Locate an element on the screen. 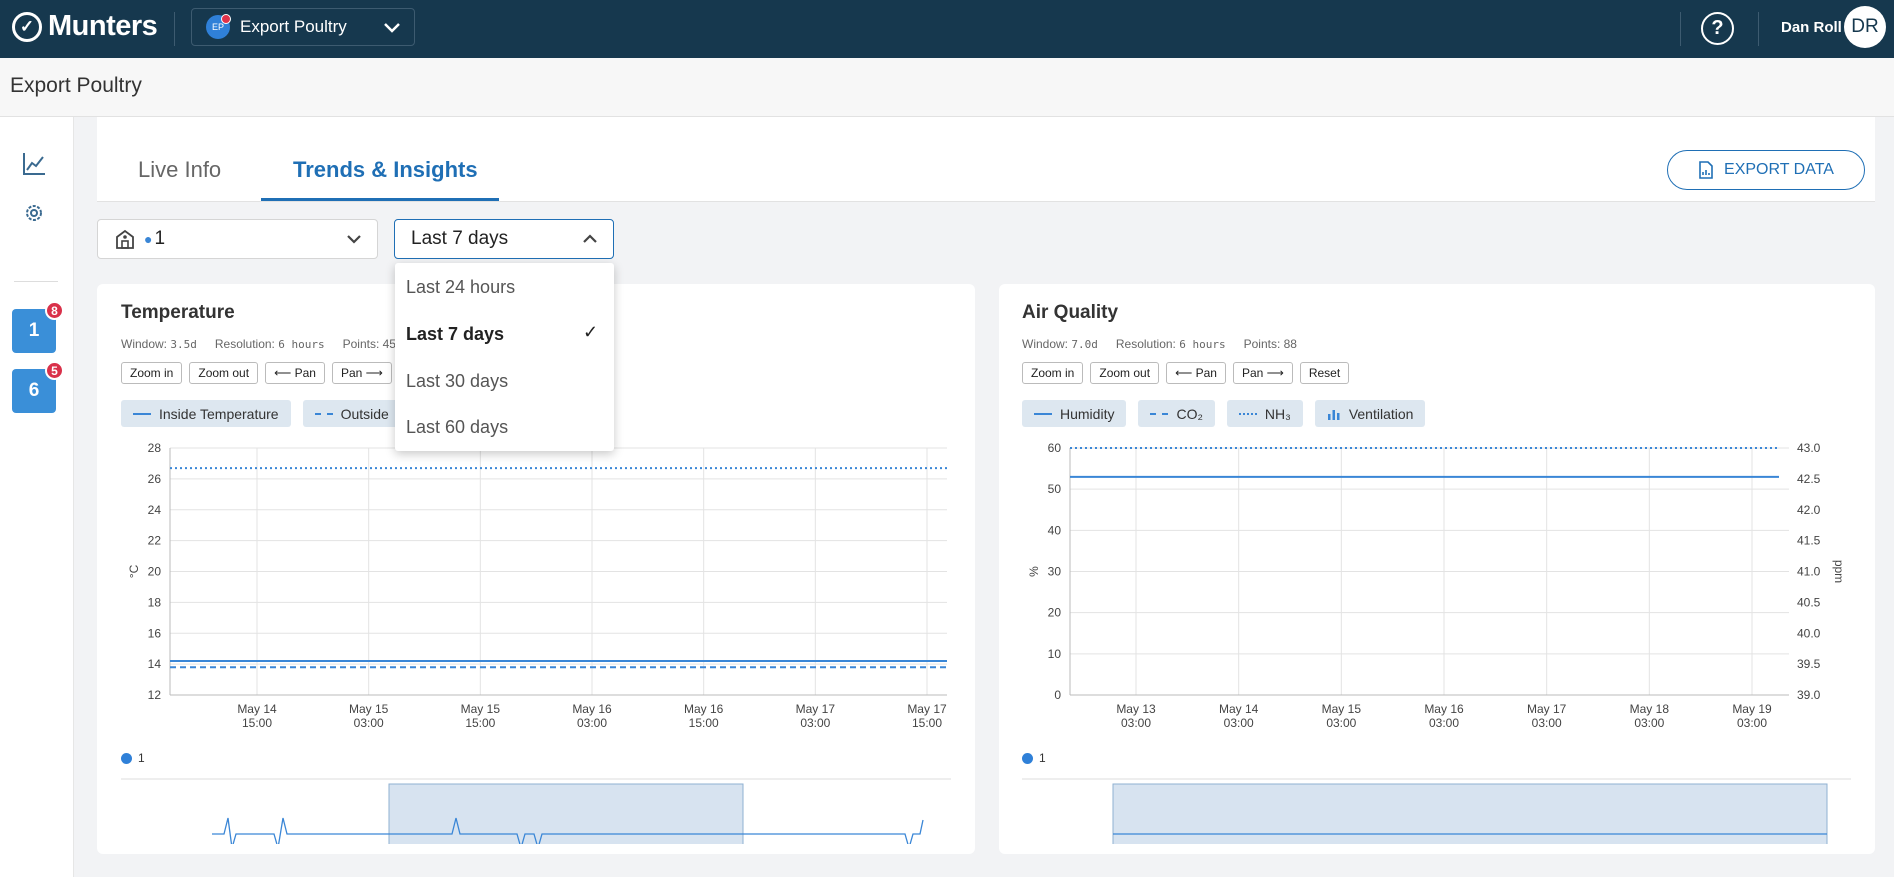  help-icon: ? is located at coordinates (1717, 28).